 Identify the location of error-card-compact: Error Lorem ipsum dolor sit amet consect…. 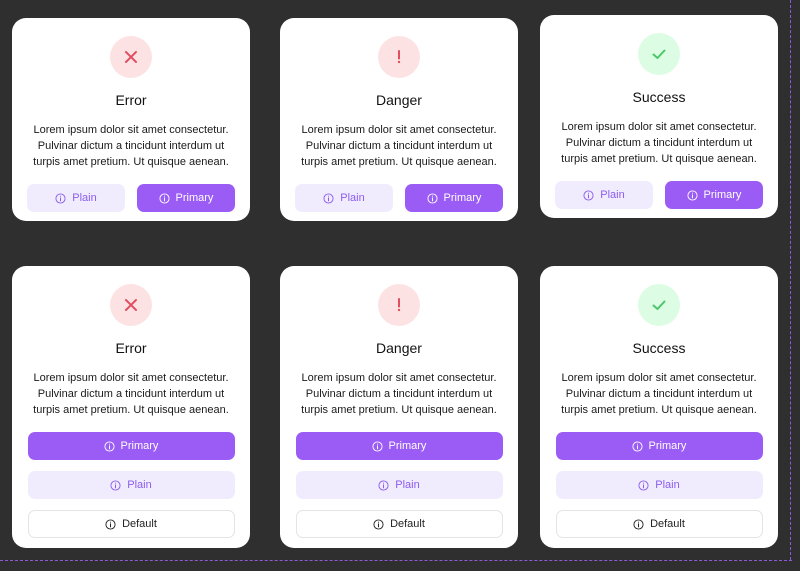
(131, 119).